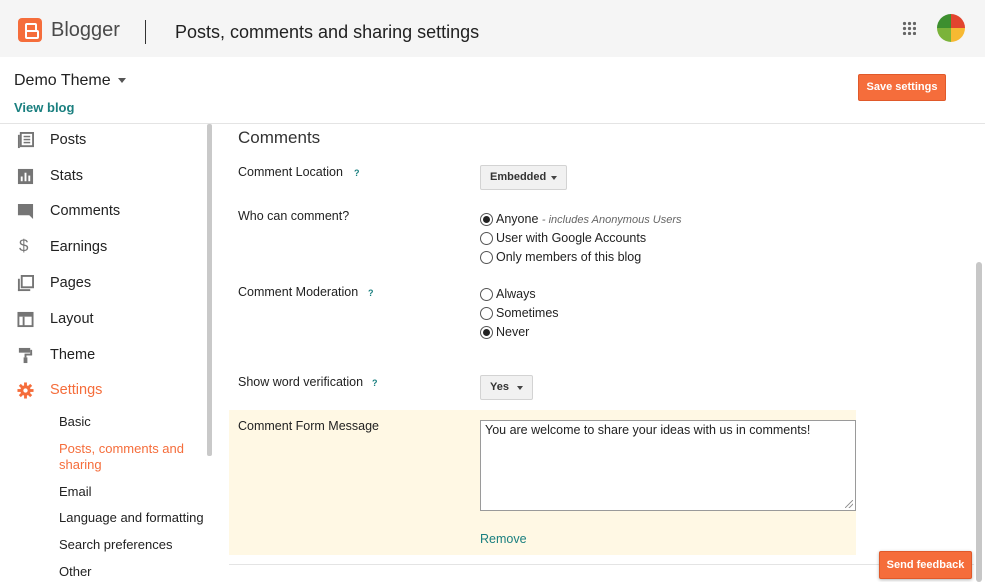  What do you see at coordinates (25, 319) in the screenshot?
I see `layout-icon` at bounding box center [25, 319].